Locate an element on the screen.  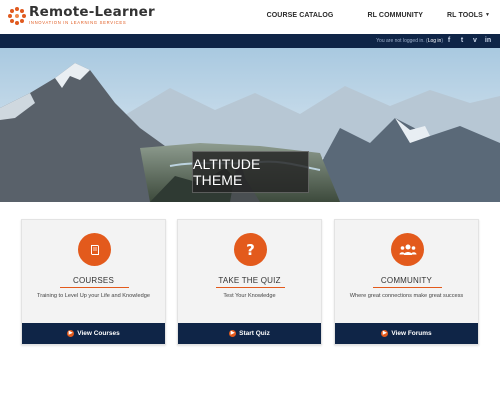
users-icon is located at coordinates (407, 249).